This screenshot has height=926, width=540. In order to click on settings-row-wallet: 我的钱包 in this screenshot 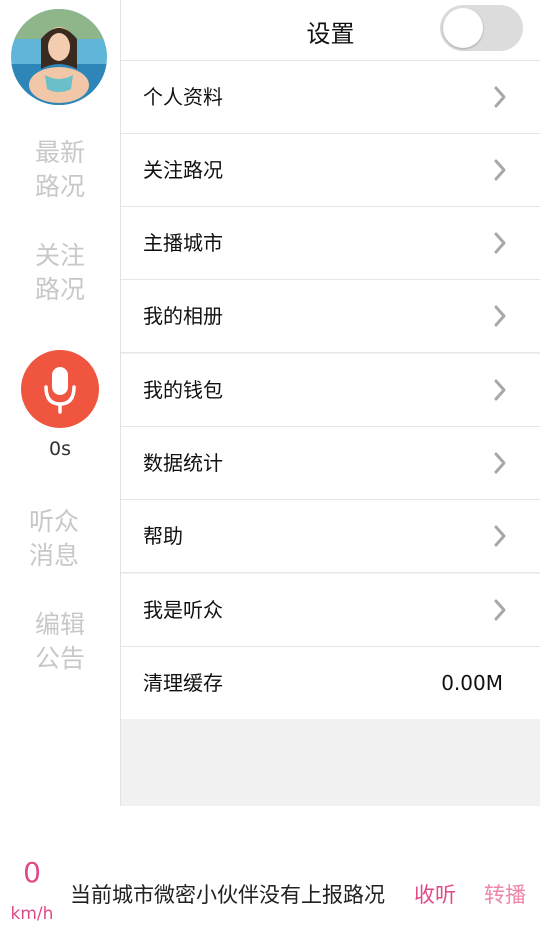, I will do `click(330, 390)`.